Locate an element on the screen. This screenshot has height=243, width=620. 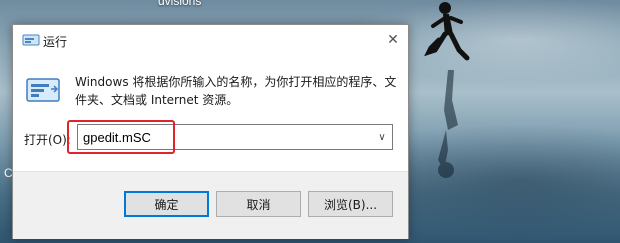
run-app-icon is located at coordinates (31, 40).